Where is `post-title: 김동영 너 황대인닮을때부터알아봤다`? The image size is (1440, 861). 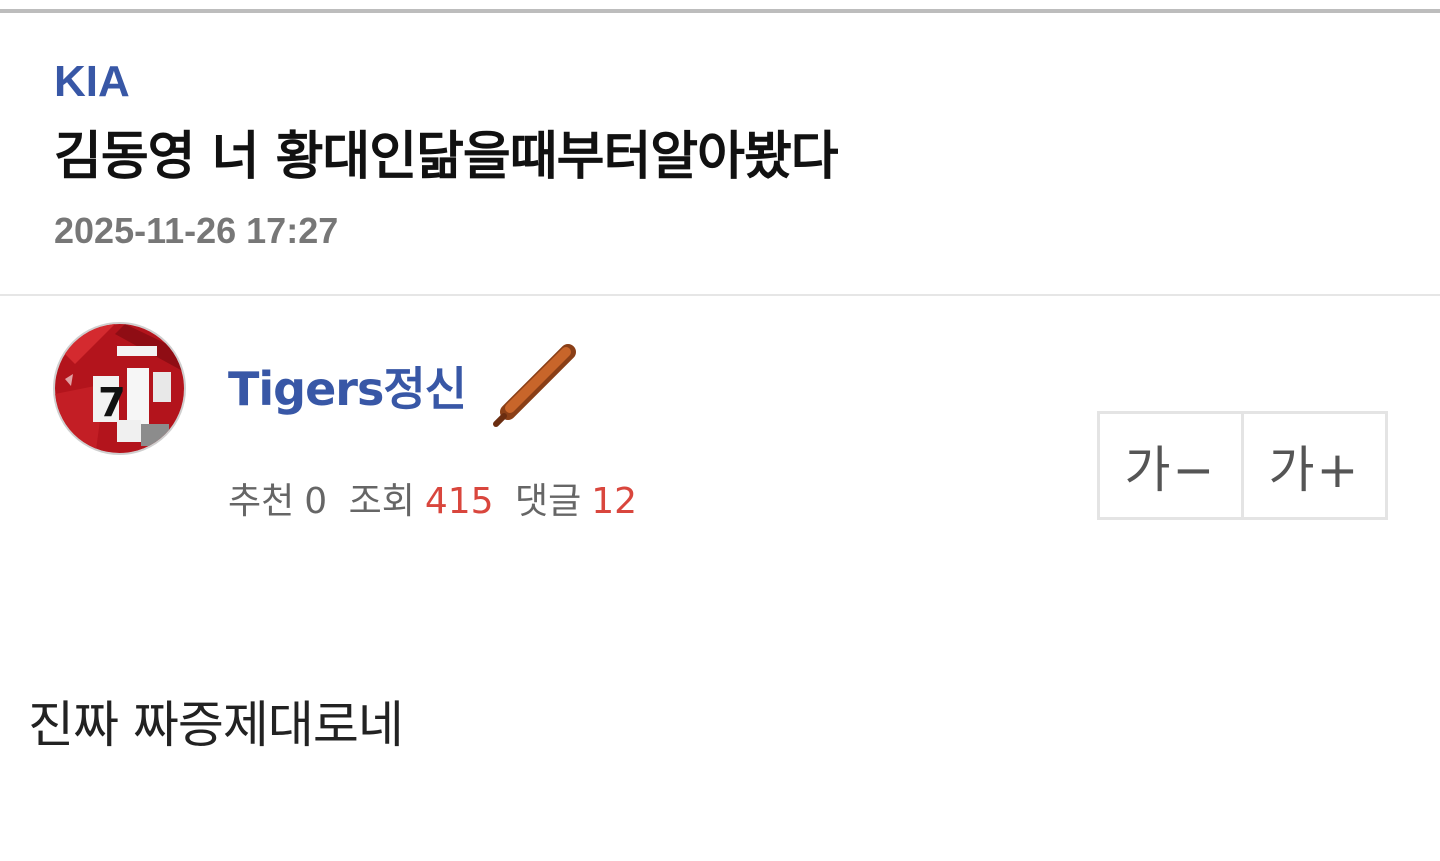 post-title: 김동영 너 황대인닮을때부터알아봤다 is located at coordinates (446, 157).